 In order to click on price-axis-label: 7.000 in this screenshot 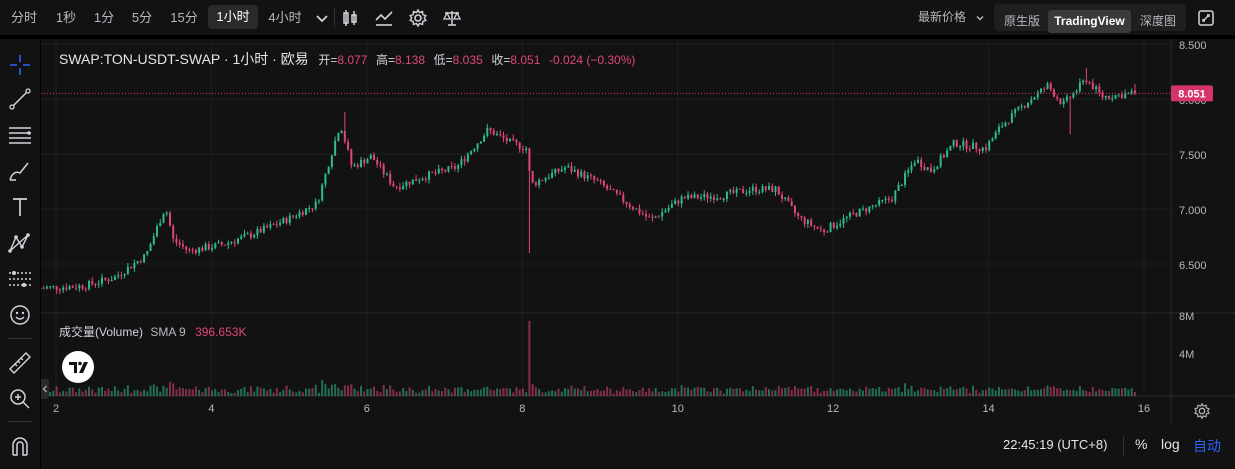, I will do `click(1193, 211)`.